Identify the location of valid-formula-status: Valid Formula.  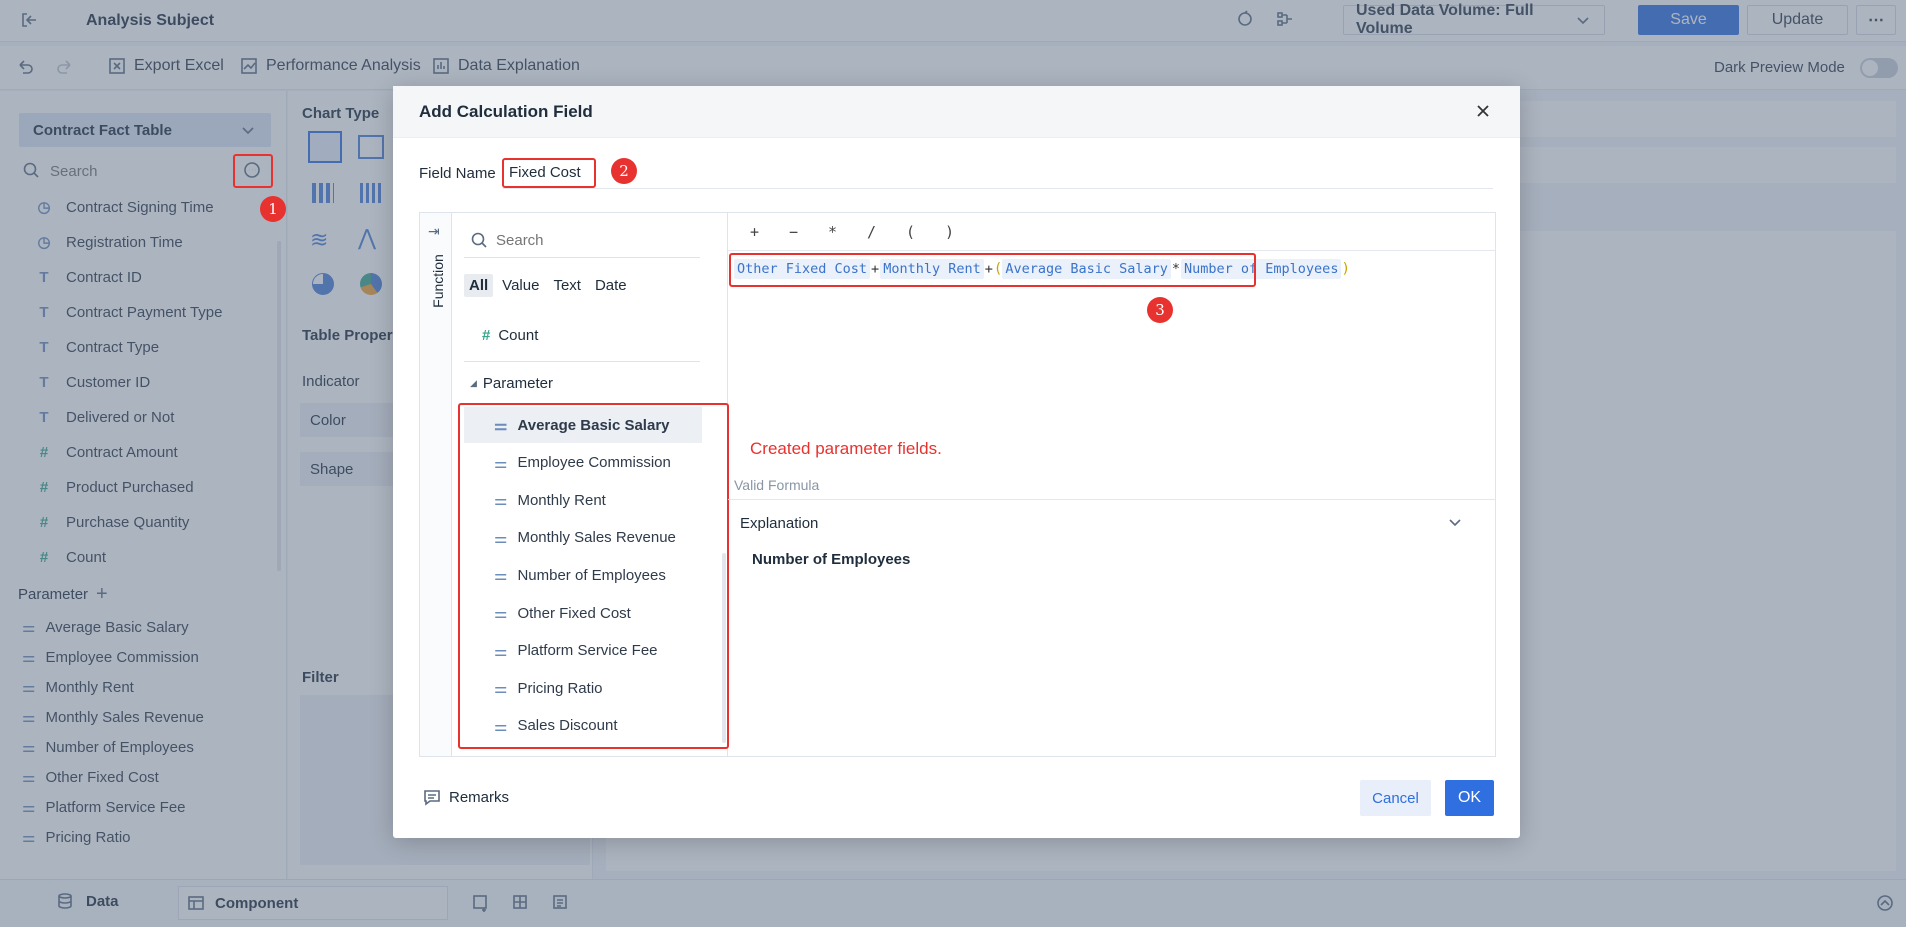
(777, 485).